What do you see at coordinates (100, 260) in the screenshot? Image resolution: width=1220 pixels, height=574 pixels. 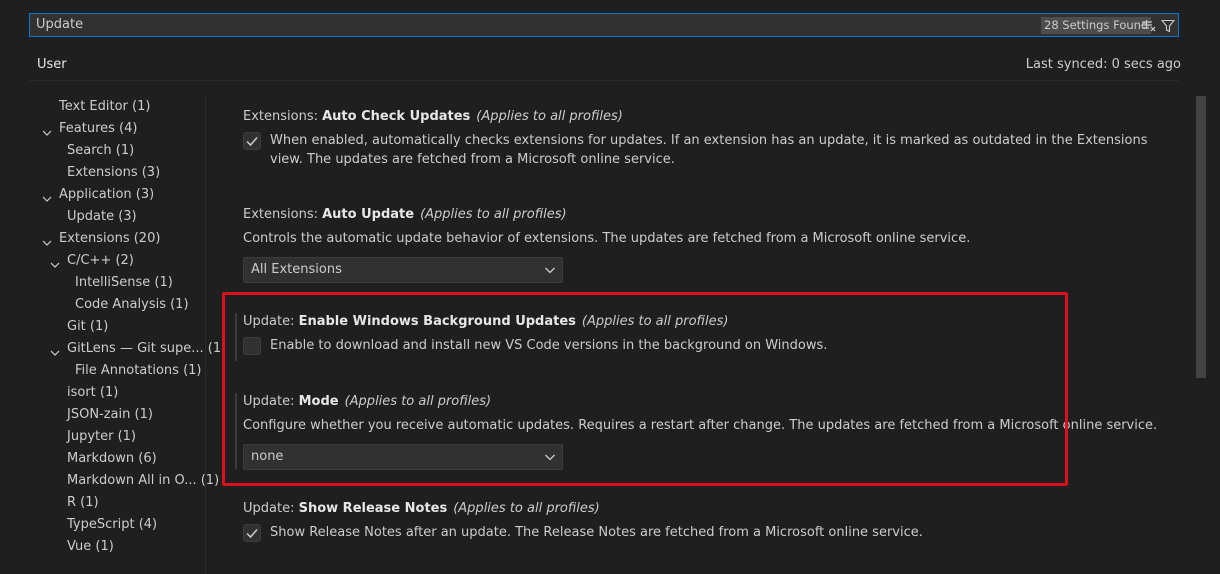 I see `toc-item-label: C/C++ (2)` at bounding box center [100, 260].